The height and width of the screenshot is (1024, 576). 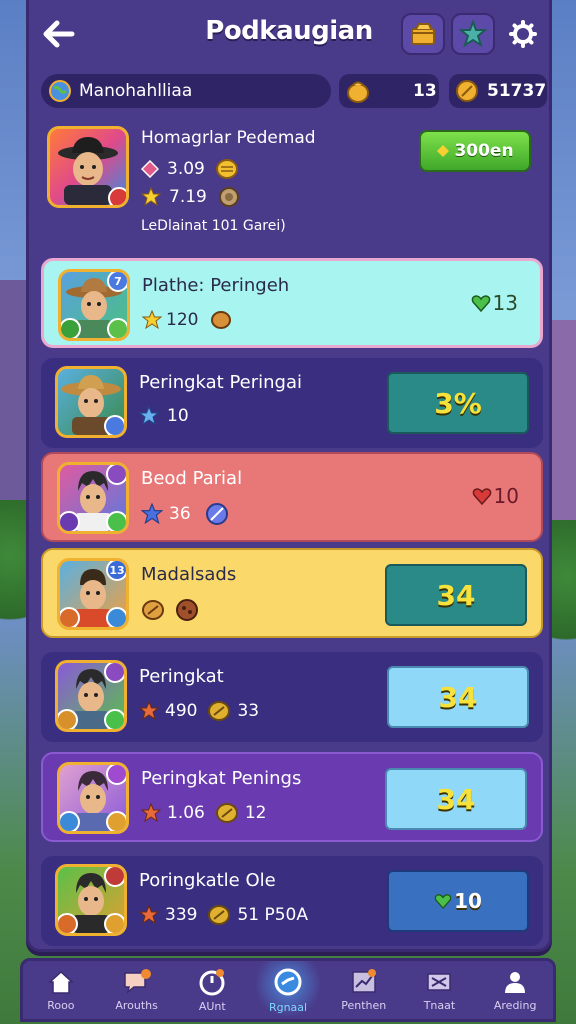 What do you see at coordinates (292, 497) in the screenshot?
I see `leaderboard-row: Beod Parial 36 10` at bounding box center [292, 497].